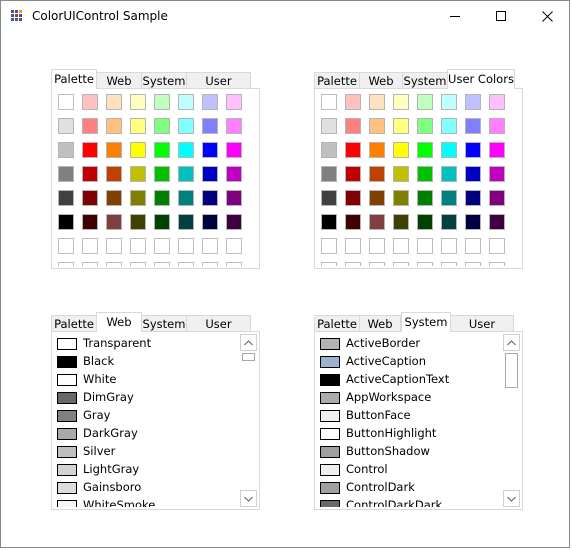  What do you see at coordinates (146, 398) in the screenshot?
I see `list-item: DimGray` at bounding box center [146, 398].